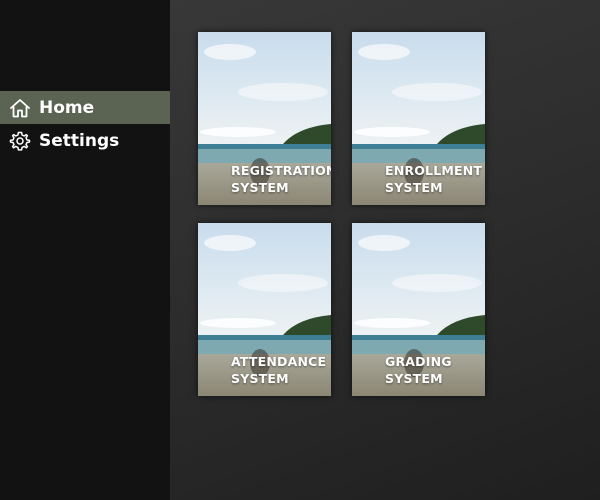 This screenshot has width=600, height=500. What do you see at coordinates (67, 107) in the screenshot?
I see `sidebar-item-label: Home` at bounding box center [67, 107].